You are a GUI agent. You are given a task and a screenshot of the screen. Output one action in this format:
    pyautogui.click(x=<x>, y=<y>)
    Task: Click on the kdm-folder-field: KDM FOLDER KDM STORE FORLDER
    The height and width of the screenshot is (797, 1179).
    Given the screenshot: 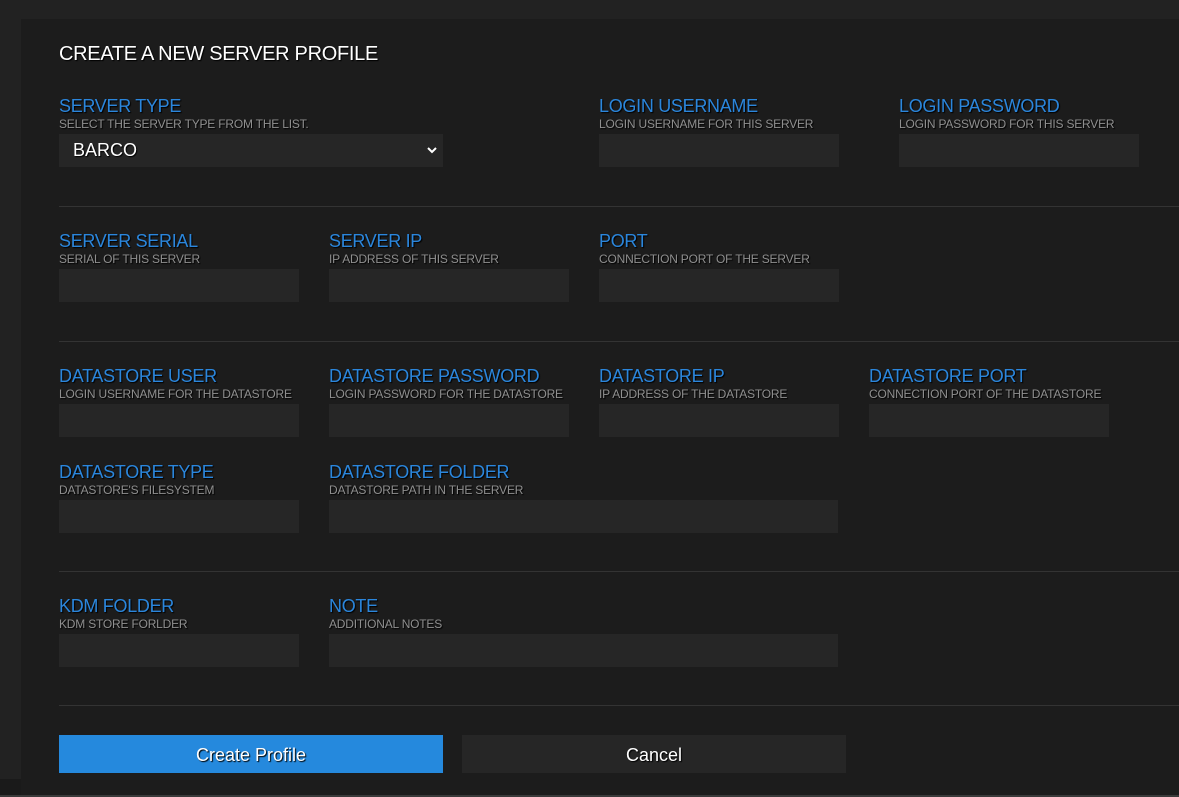 What is the action you would take?
    pyautogui.click(x=179, y=631)
    